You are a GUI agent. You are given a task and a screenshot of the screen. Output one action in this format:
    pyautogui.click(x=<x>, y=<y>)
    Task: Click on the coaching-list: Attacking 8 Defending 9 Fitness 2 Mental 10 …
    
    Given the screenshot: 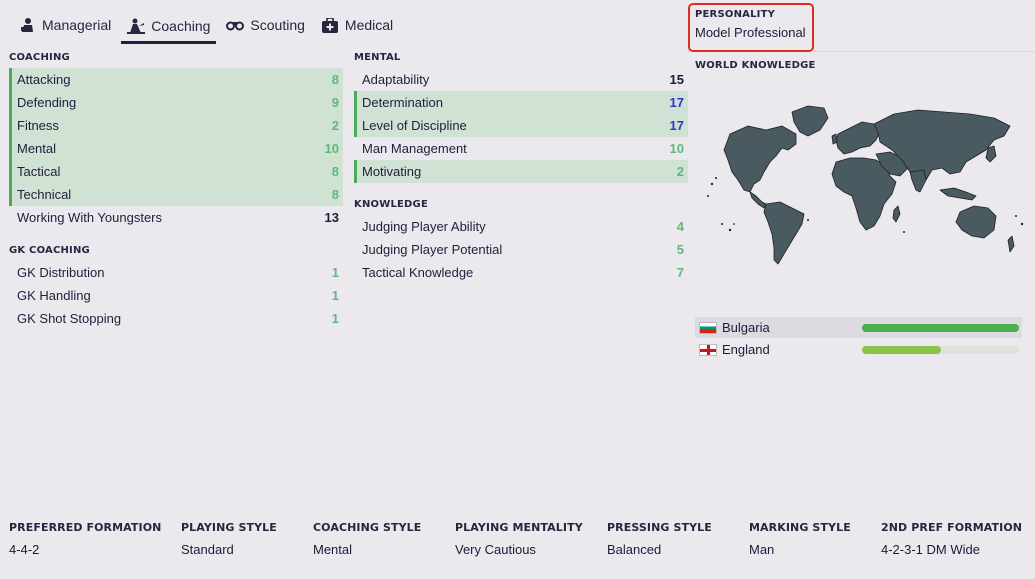 What is the action you would take?
    pyautogui.click(x=176, y=148)
    